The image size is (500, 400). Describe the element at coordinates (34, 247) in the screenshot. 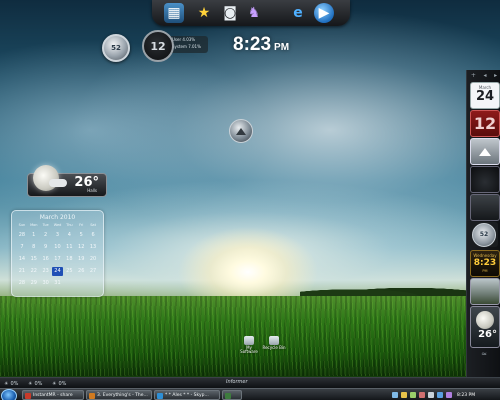

I see `calendar-day: 8` at that location.